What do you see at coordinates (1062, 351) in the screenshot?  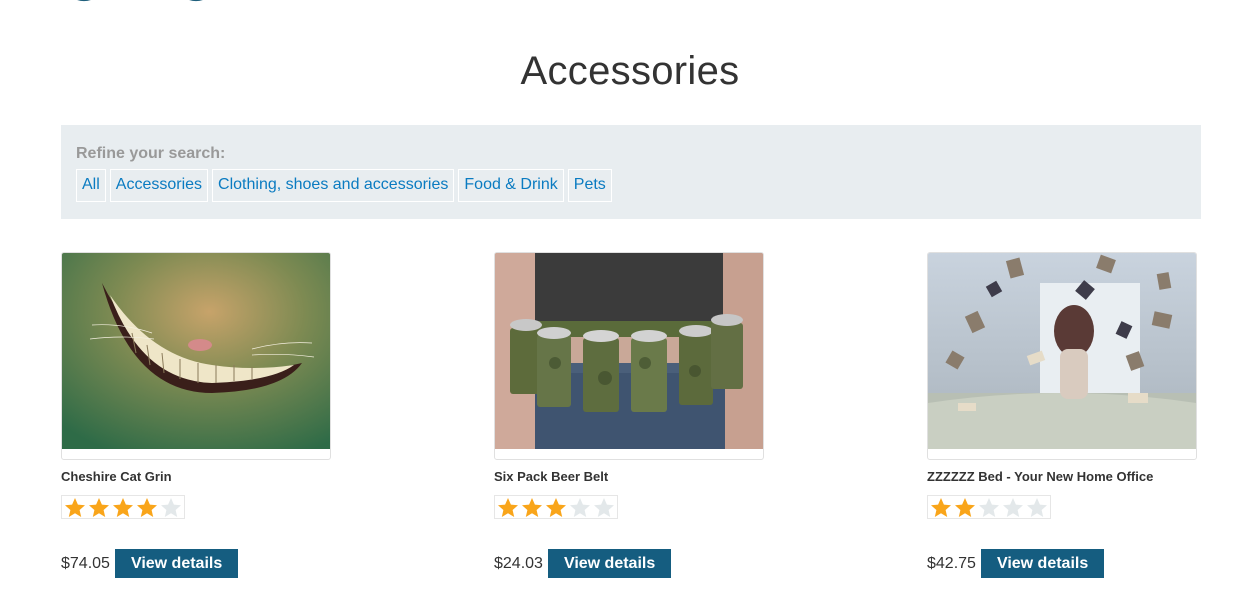 I see `bed-books-image` at bounding box center [1062, 351].